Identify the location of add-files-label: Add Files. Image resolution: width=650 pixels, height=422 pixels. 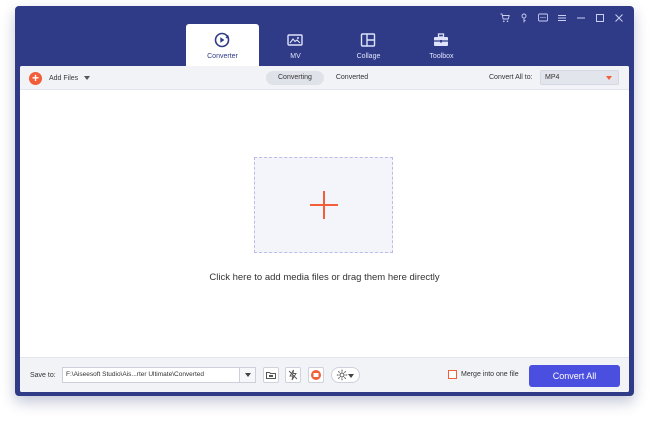
(64, 78).